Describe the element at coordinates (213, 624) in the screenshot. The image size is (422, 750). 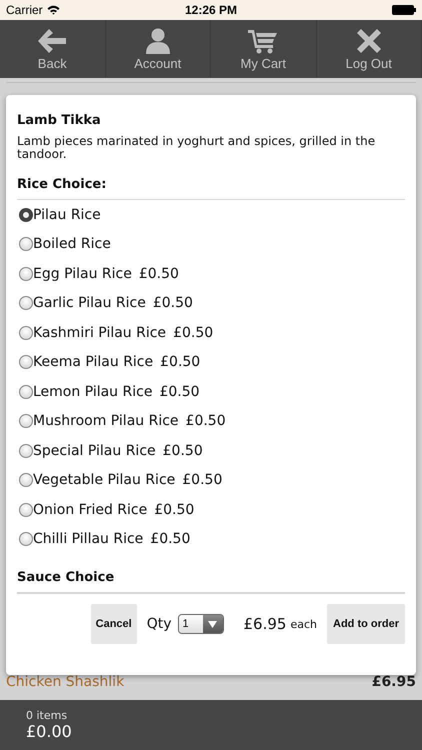
I see `caret-icon` at that location.